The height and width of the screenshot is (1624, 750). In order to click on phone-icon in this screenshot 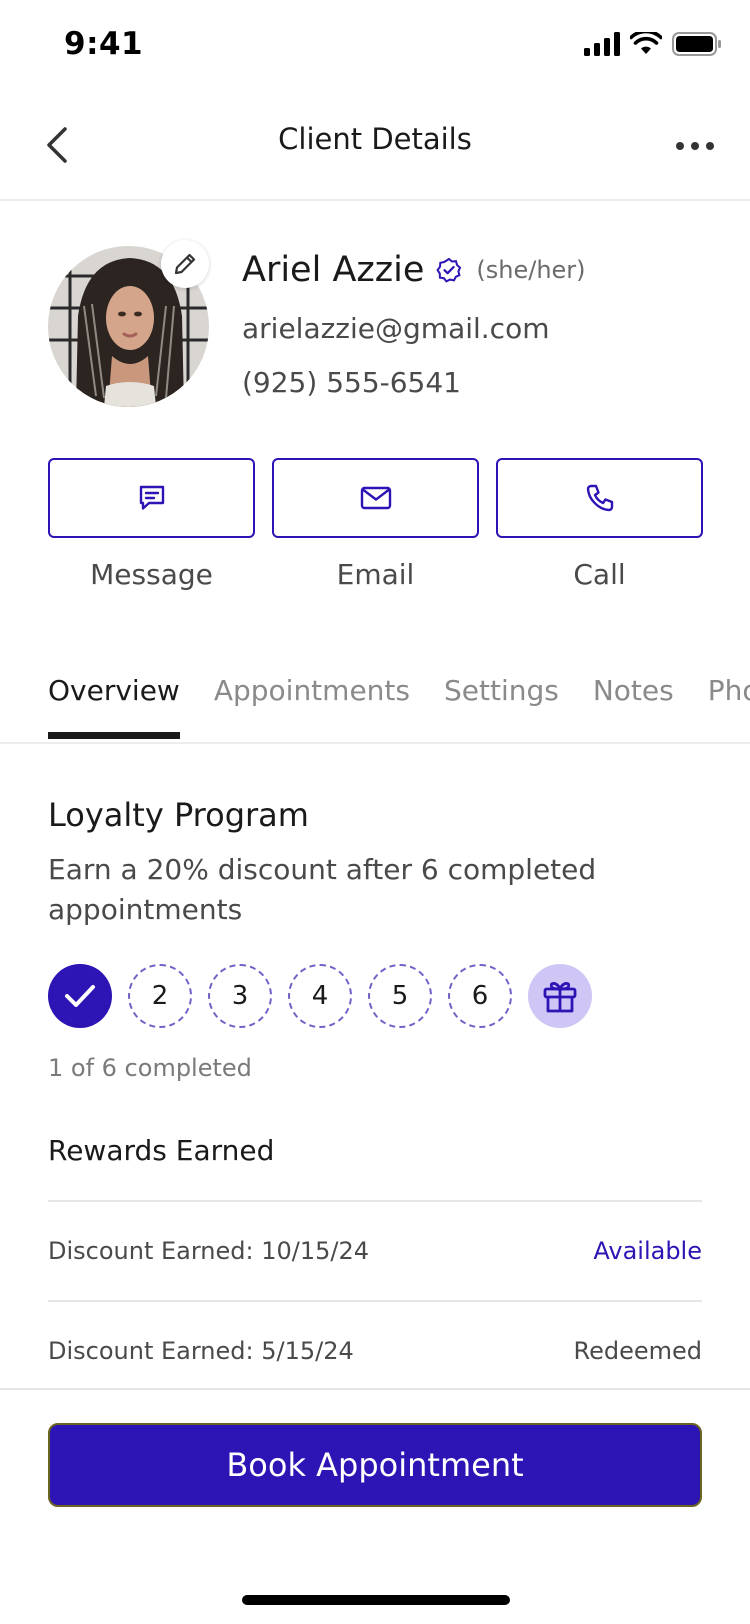, I will do `click(599, 498)`.